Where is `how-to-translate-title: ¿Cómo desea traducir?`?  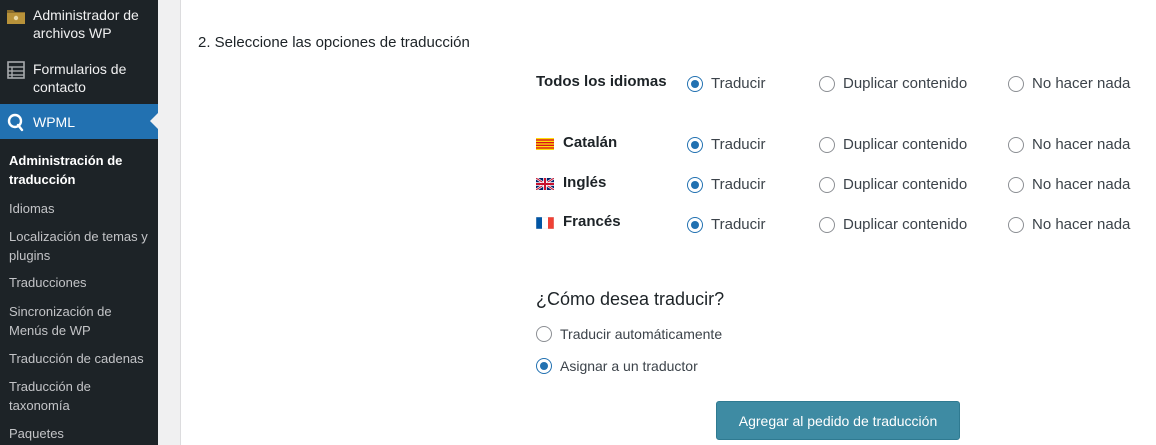 how-to-translate-title: ¿Cómo desea traducir? is located at coordinates (630, 299).